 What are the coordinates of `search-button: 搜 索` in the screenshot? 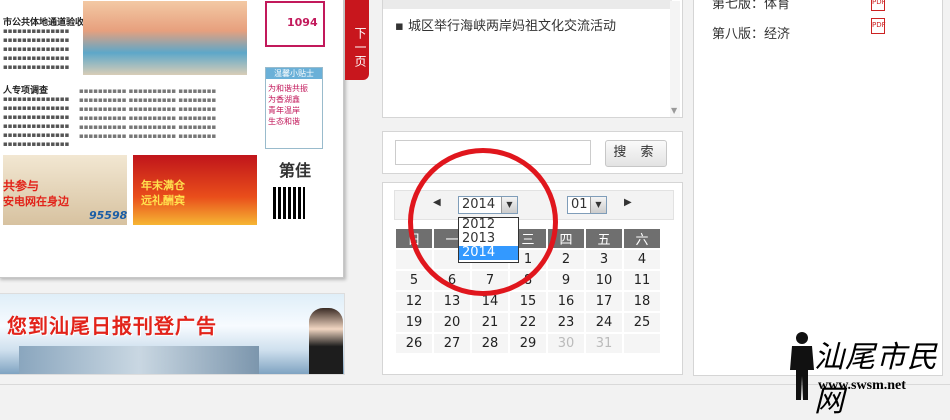 It's located at (636, 153).